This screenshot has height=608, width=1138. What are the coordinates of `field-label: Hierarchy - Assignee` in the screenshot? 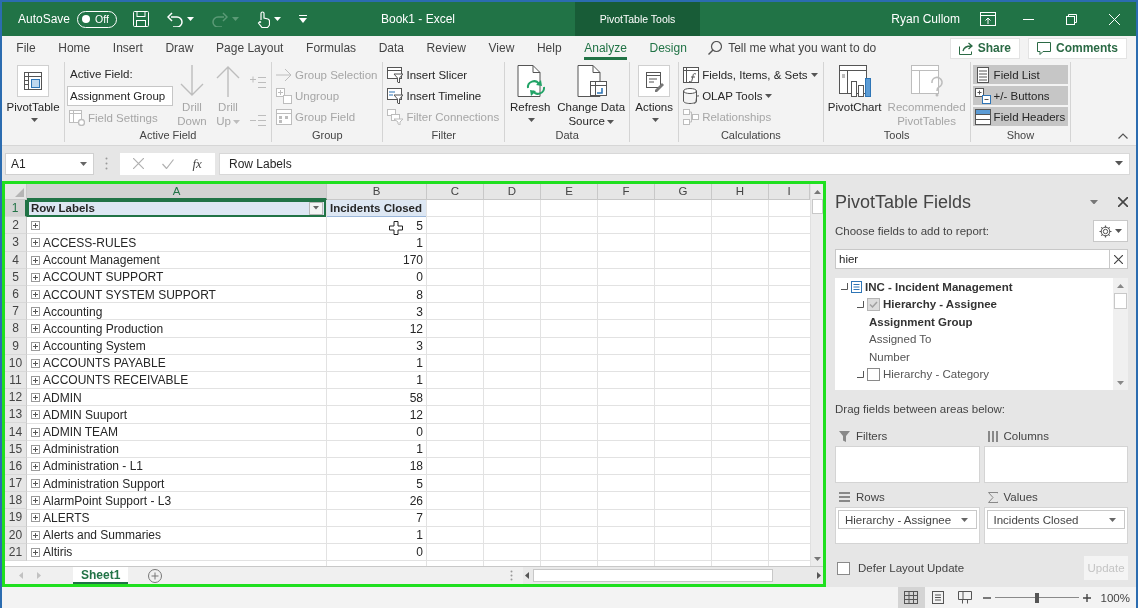 It's located at (940, 304).